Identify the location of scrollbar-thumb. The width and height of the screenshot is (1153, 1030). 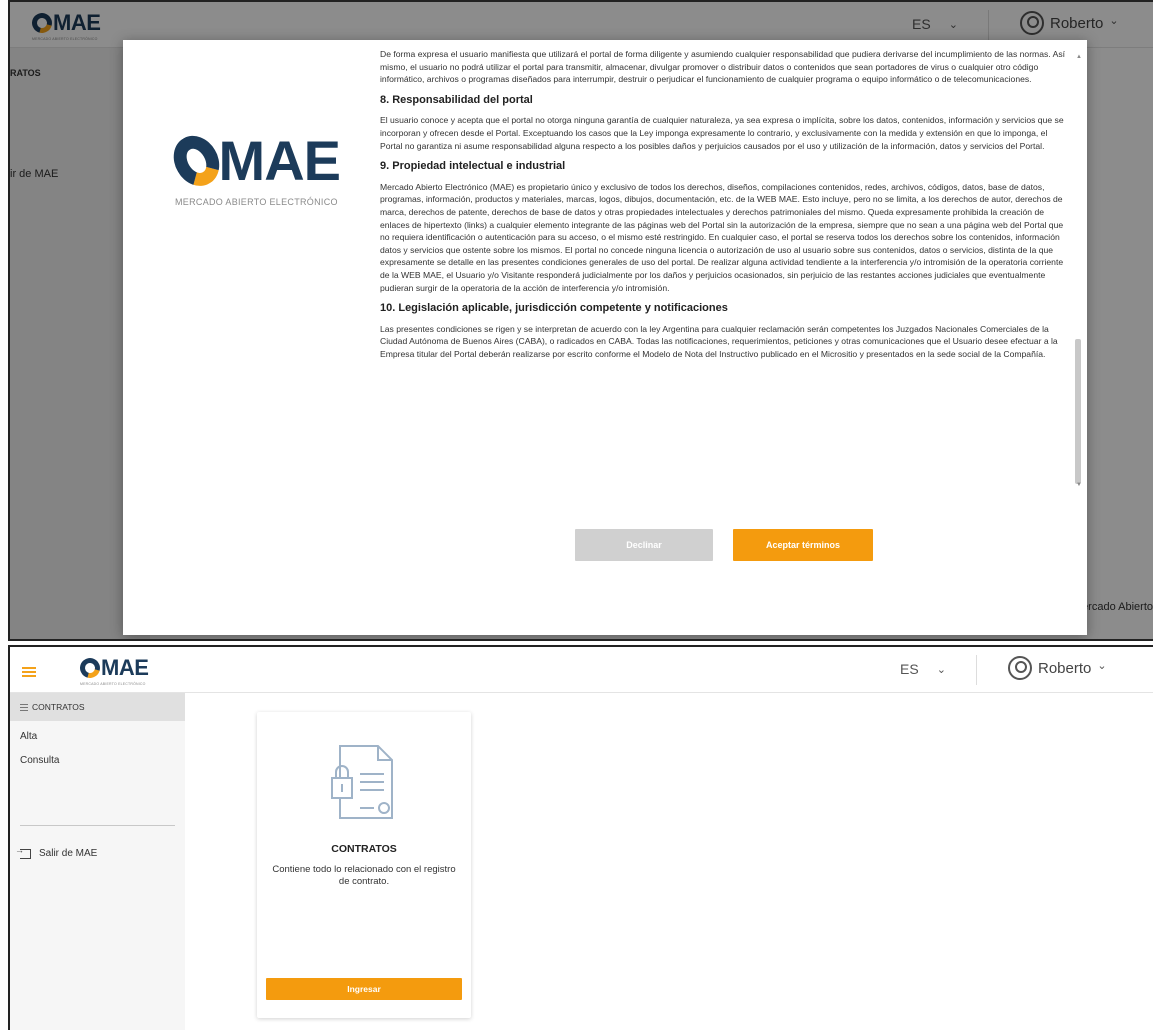
(1078, 411).